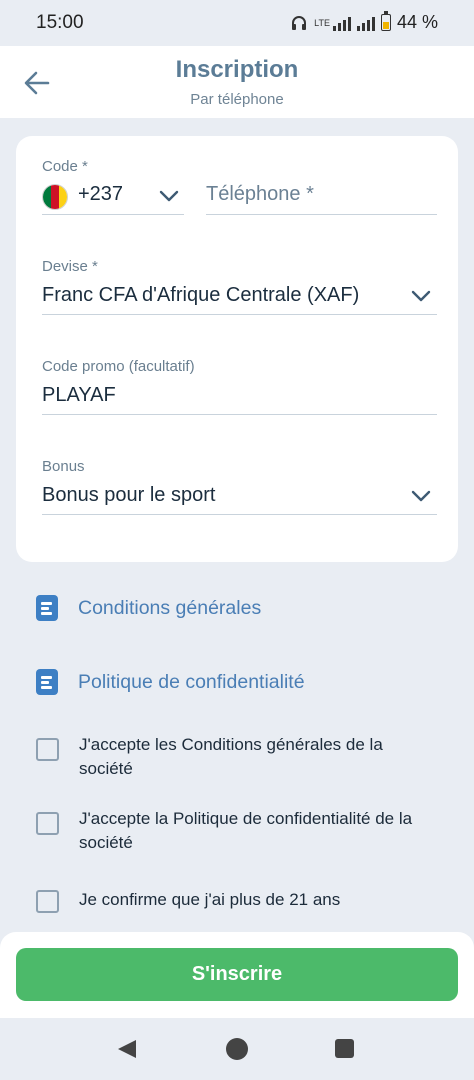  I want to click on headphones-icon, so click(299, 22).